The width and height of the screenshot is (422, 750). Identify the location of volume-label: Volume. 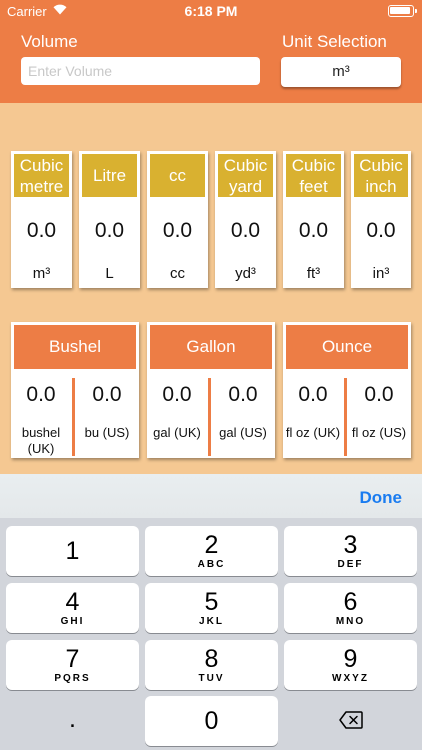
(49, 41).